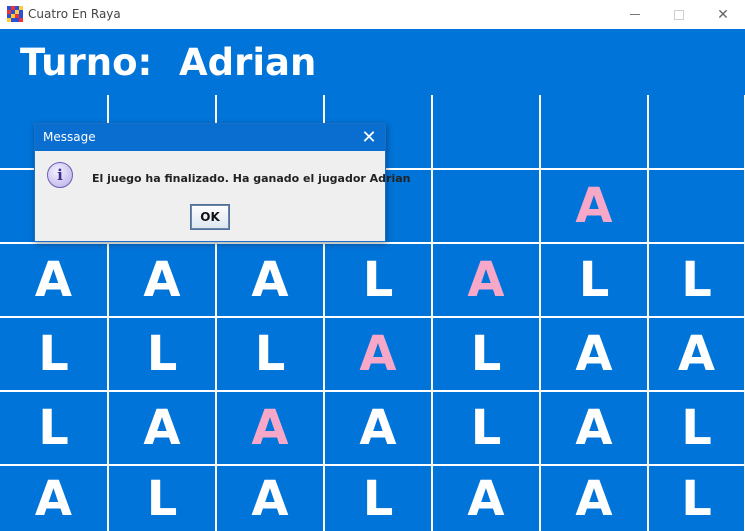  I want to click on board-cell-r5-c6: L, so click(696, 498).